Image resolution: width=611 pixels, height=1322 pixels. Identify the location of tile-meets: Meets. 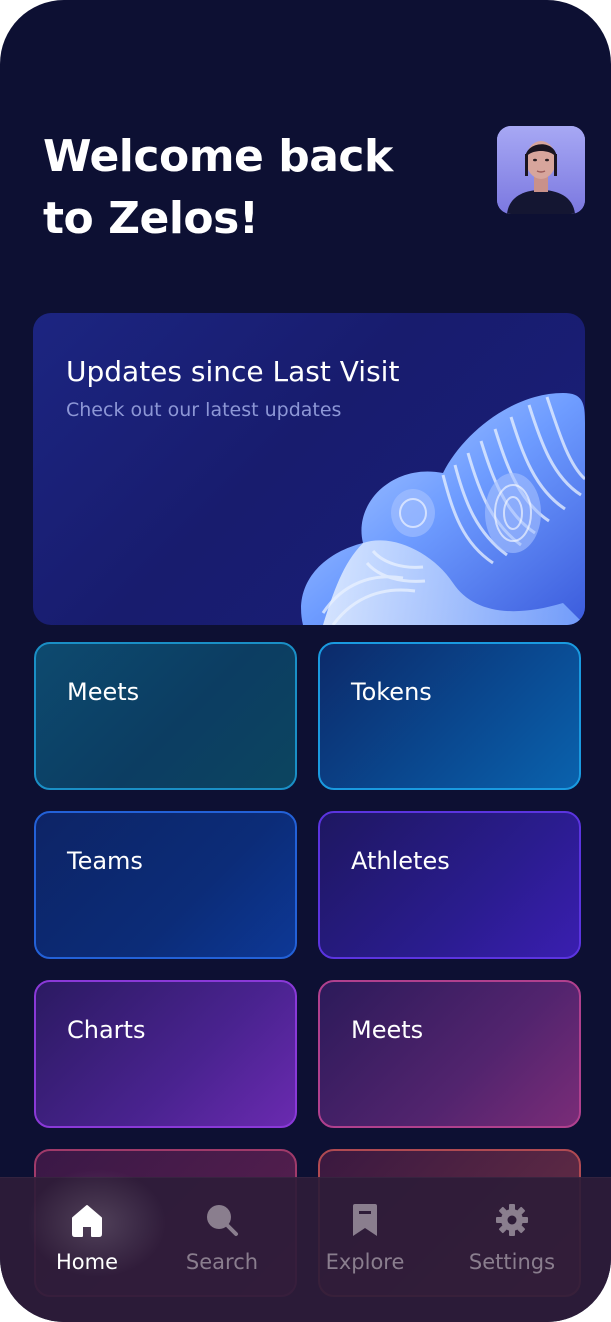
(165, 716).